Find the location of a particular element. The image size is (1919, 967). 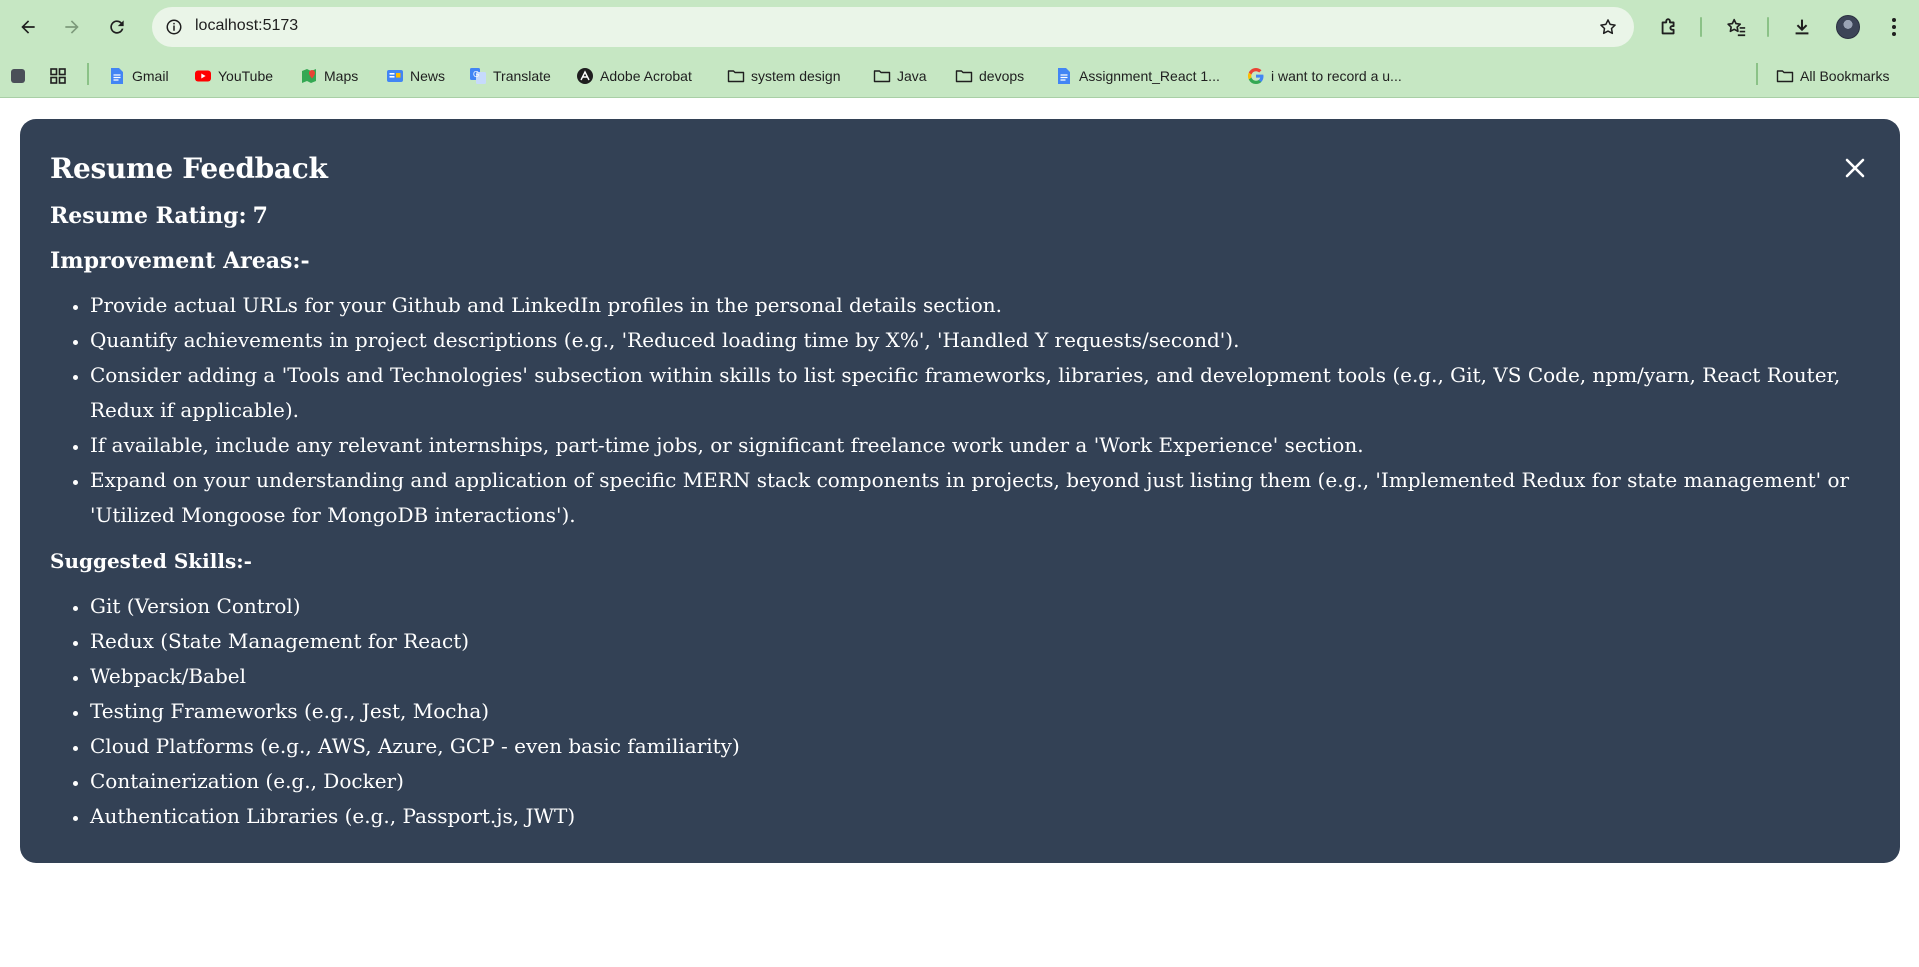

profile-avatar is located at coordinates (1848, 27).